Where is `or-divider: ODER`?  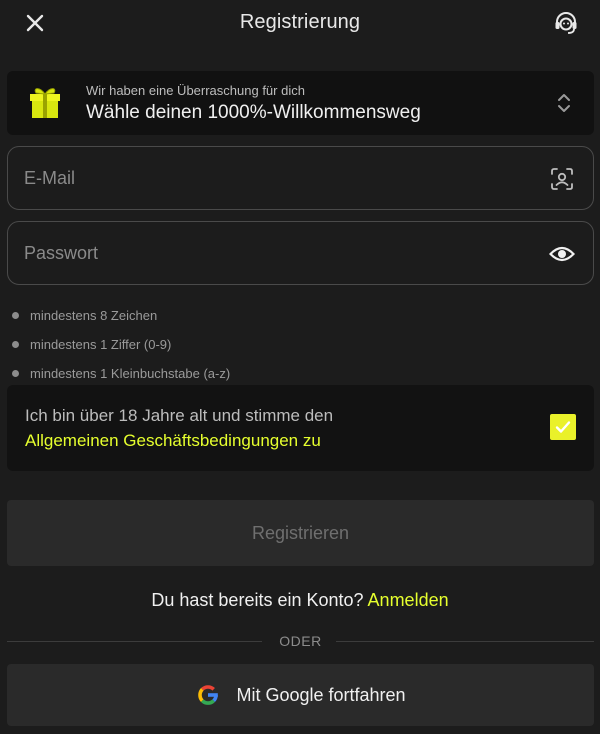
or-divider: ODER is located at coordinates (300, 642).